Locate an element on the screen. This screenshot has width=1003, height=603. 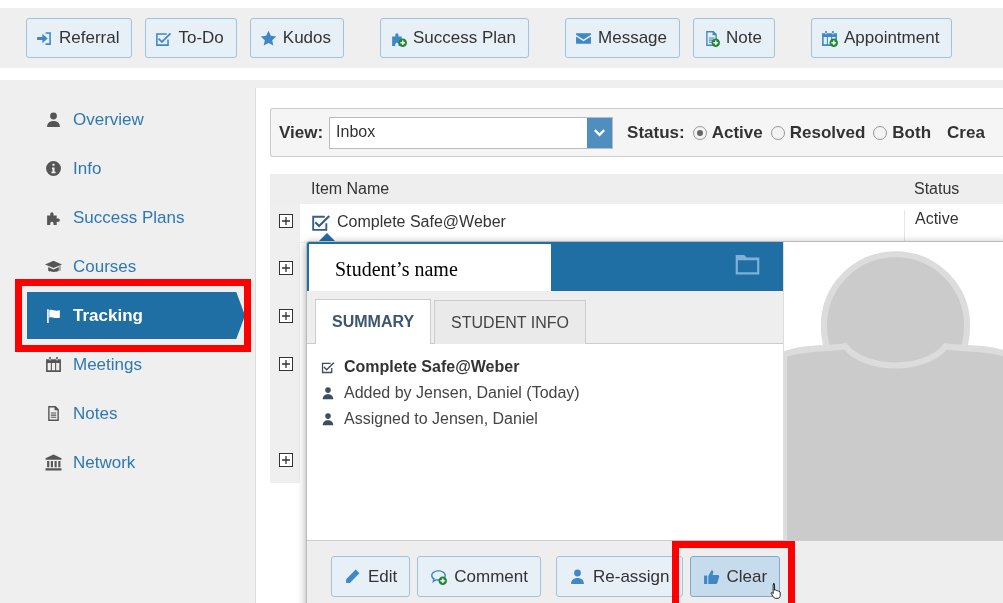
sidebar-item: Notes is located at coordinates (136, 413).